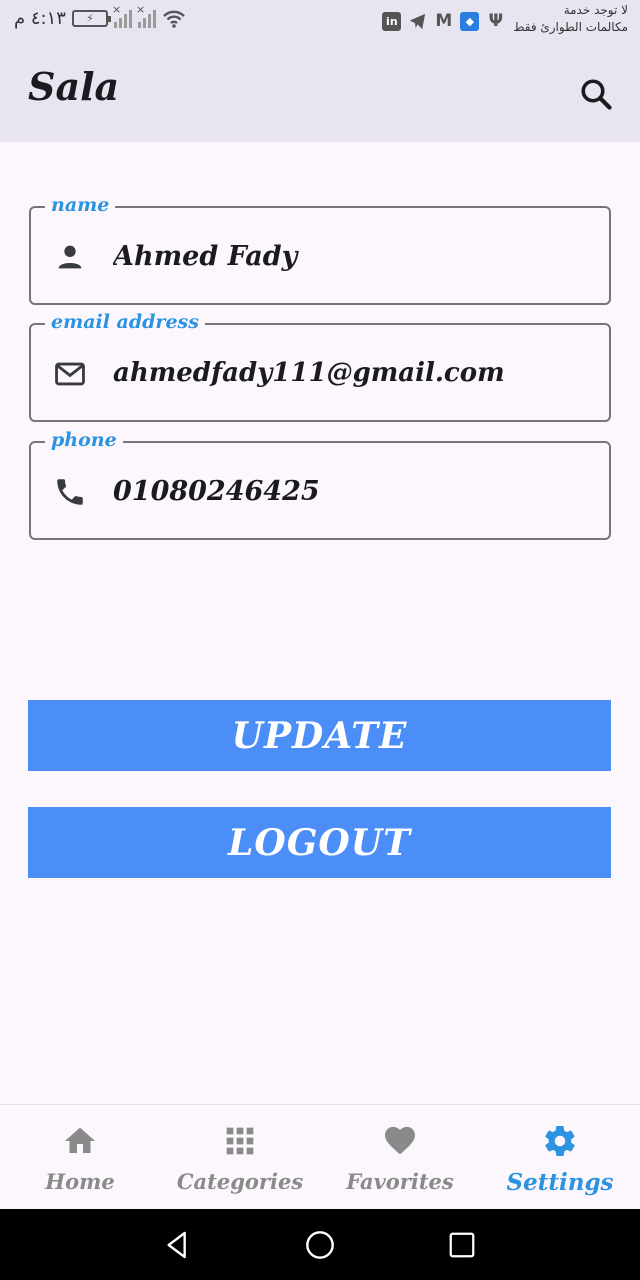  Describe the element at coordinates (392, 21) in the screenshot. I see `linkedin-icon: in` at that location.